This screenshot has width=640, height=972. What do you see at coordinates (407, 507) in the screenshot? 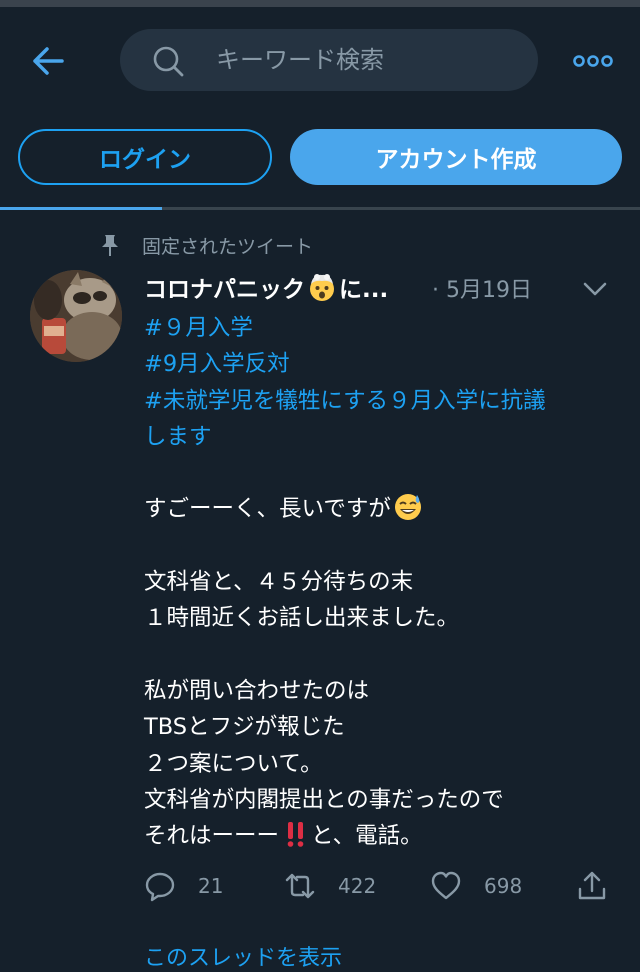
I see `sweat-smile-emoji` at bounding box center [407, 507].